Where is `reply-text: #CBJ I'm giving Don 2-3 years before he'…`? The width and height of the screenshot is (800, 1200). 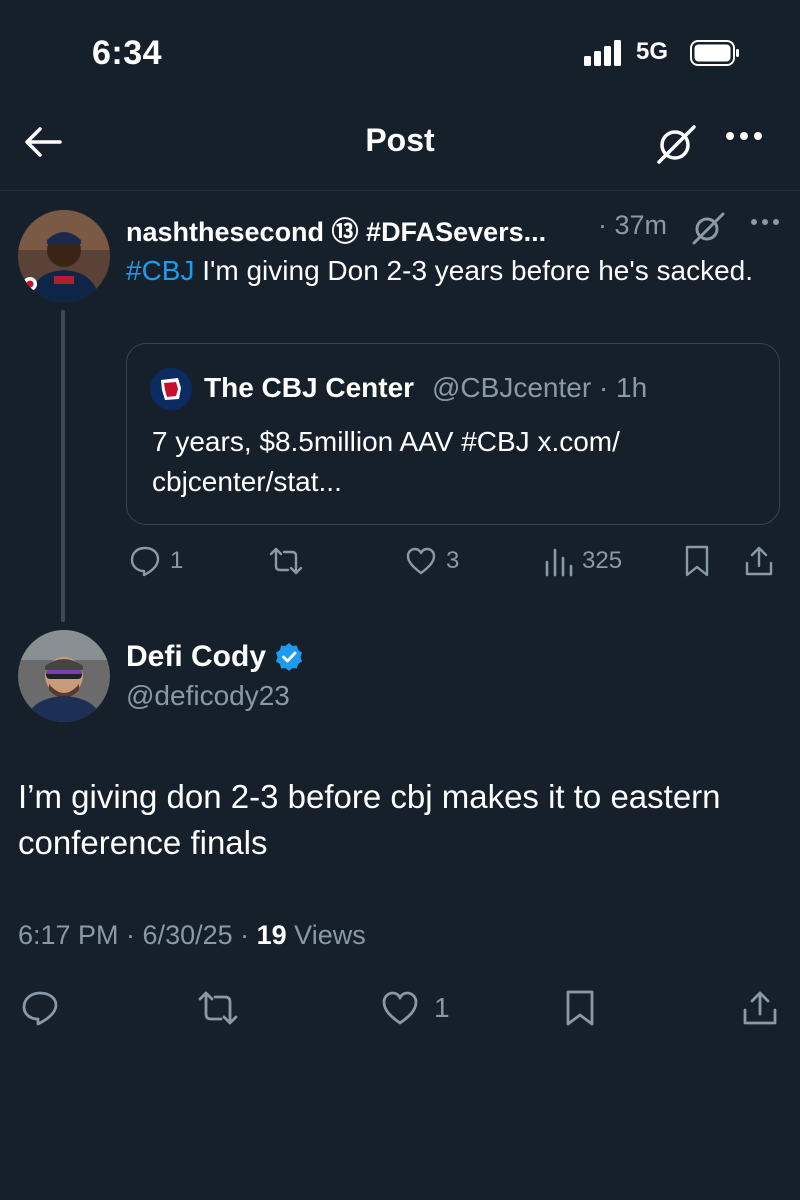 reply-text: #CBJ I'm giving Don 2-3 years before he'… is located at coordinates (446, 271).